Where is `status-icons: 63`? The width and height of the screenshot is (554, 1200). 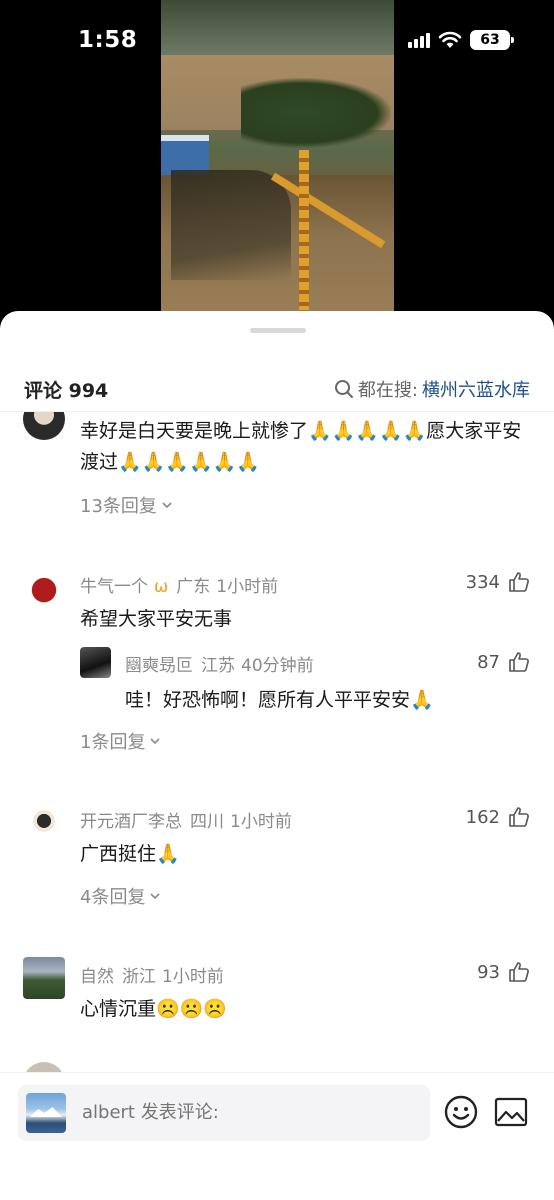 status-icons: 63 is located at coordinates (461, 40).